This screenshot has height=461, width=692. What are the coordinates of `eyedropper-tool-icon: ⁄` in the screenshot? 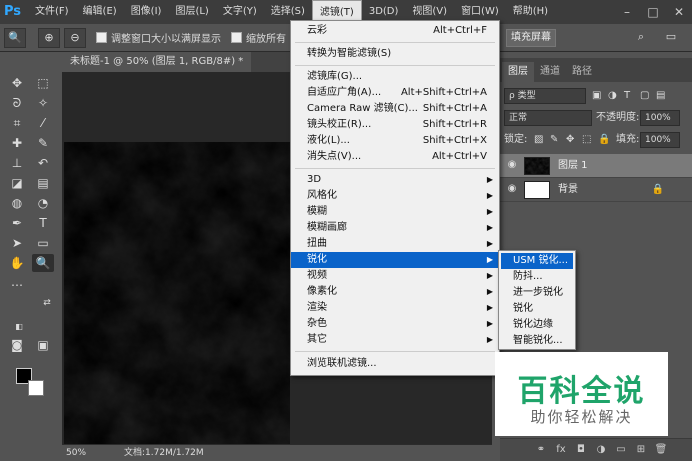 It's located at (43, 123).